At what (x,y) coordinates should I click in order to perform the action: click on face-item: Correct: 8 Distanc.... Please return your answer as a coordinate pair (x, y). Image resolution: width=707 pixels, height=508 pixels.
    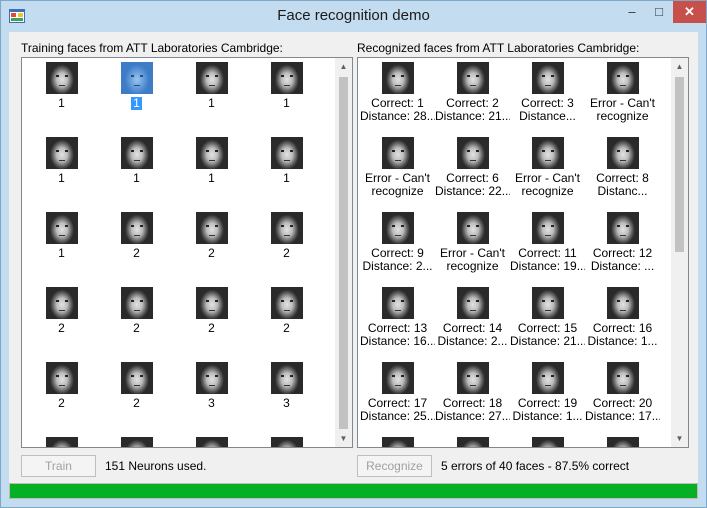
    Looking at the image, I should click on (622, 167).